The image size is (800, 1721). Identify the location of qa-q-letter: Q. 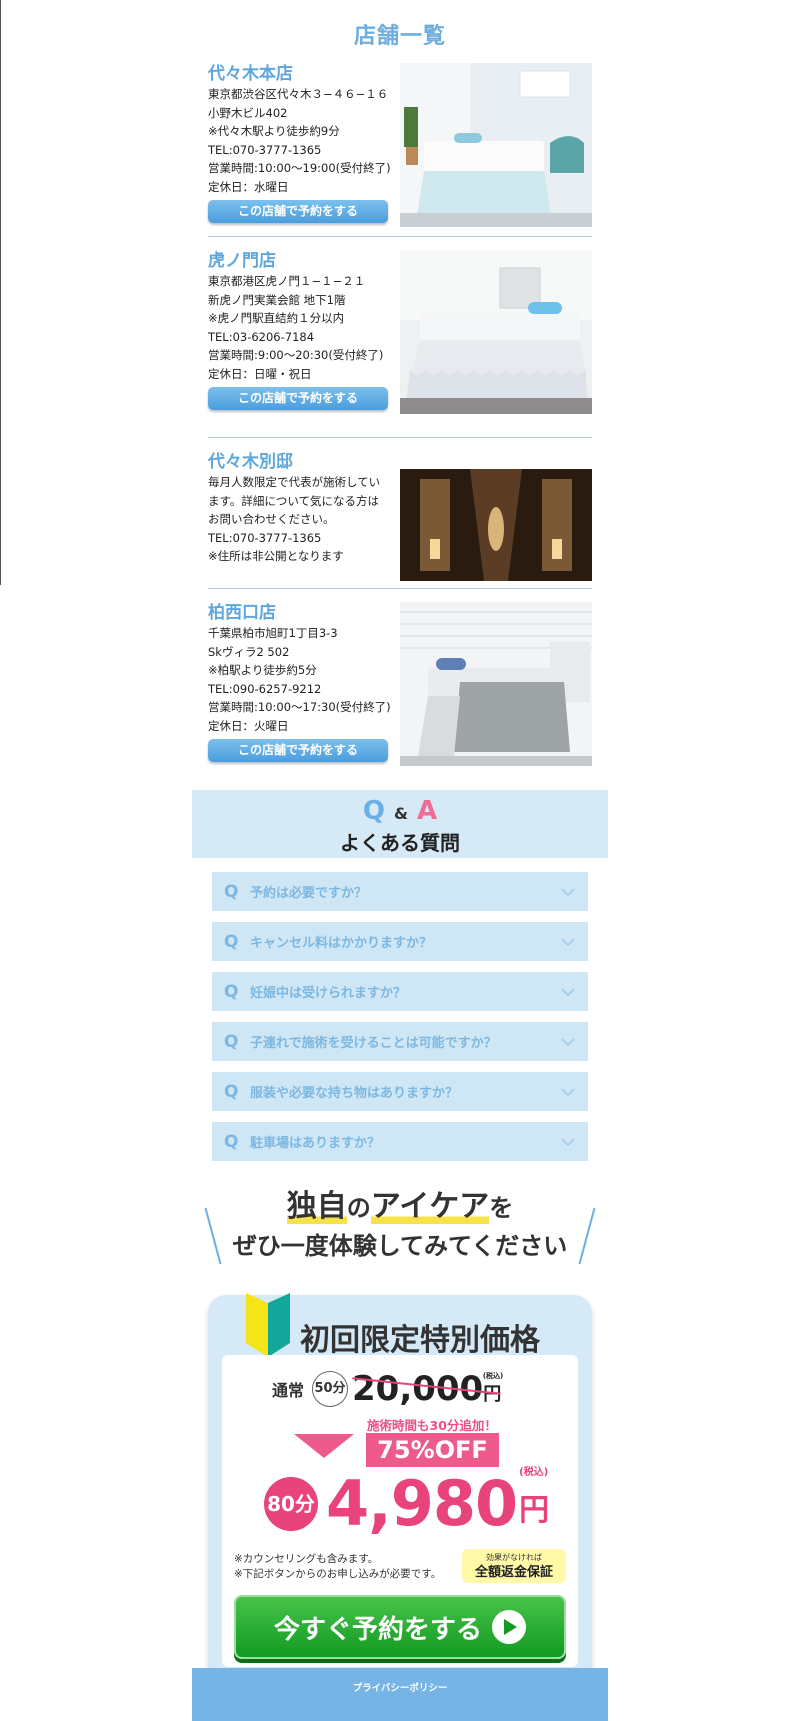
(373, 811).